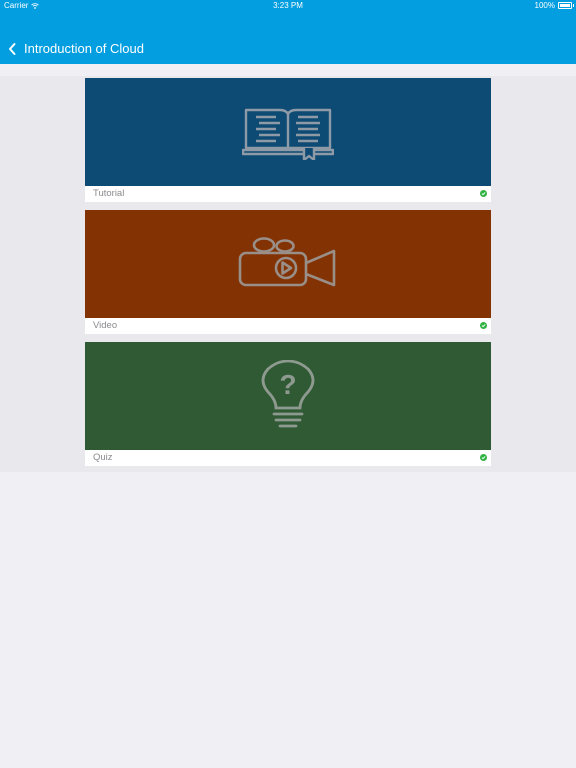  I want to click on navigation-bar: Introduction of Cloud, so click(288, 38).